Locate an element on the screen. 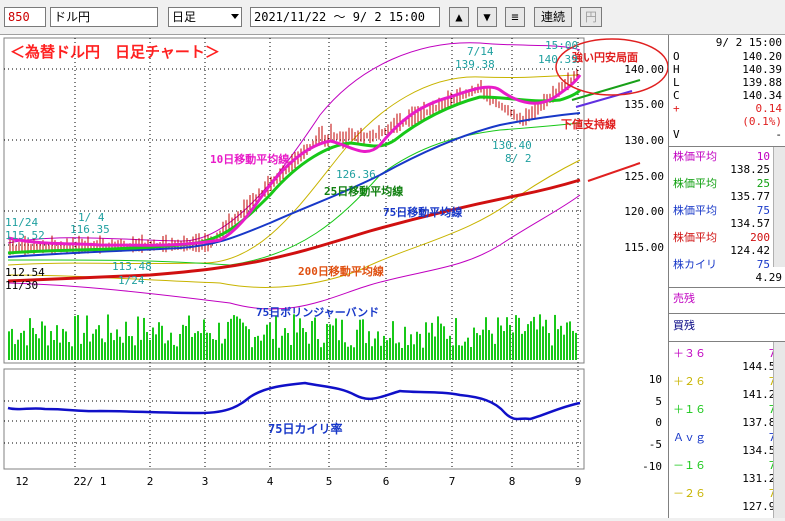 This screenshot has width=785, height=521. yen-button: 円 is located at coordinates (591, 17).